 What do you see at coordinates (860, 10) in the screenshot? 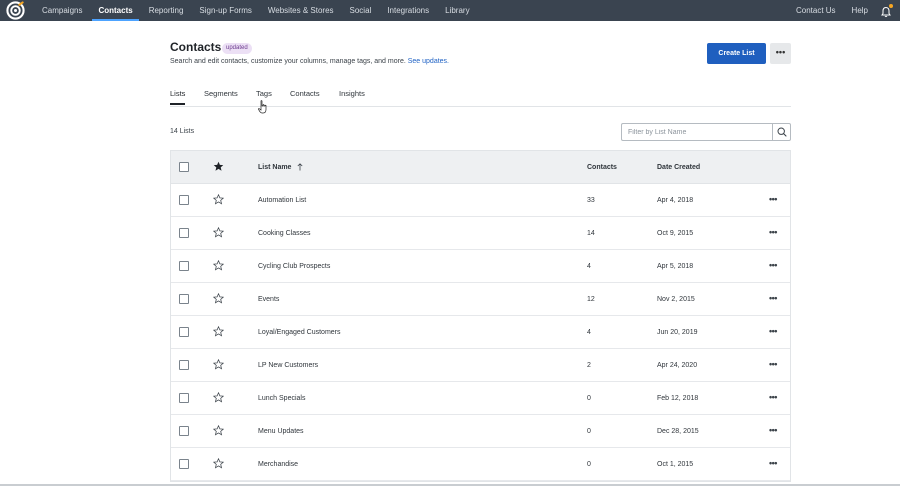
I see `help-link: Help` at bounding box center [860, 10].